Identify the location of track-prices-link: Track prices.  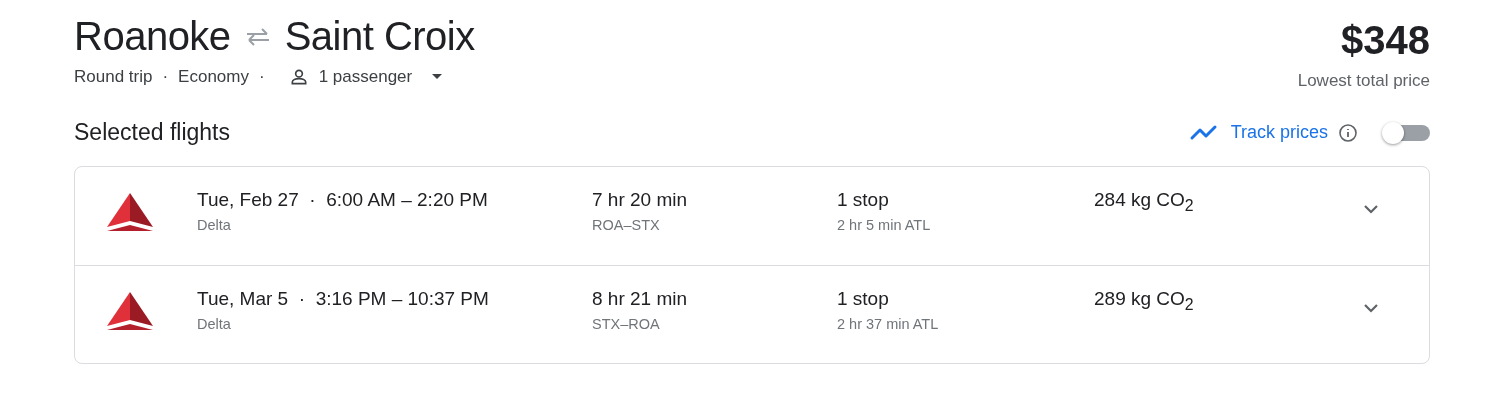
(1258, 132).